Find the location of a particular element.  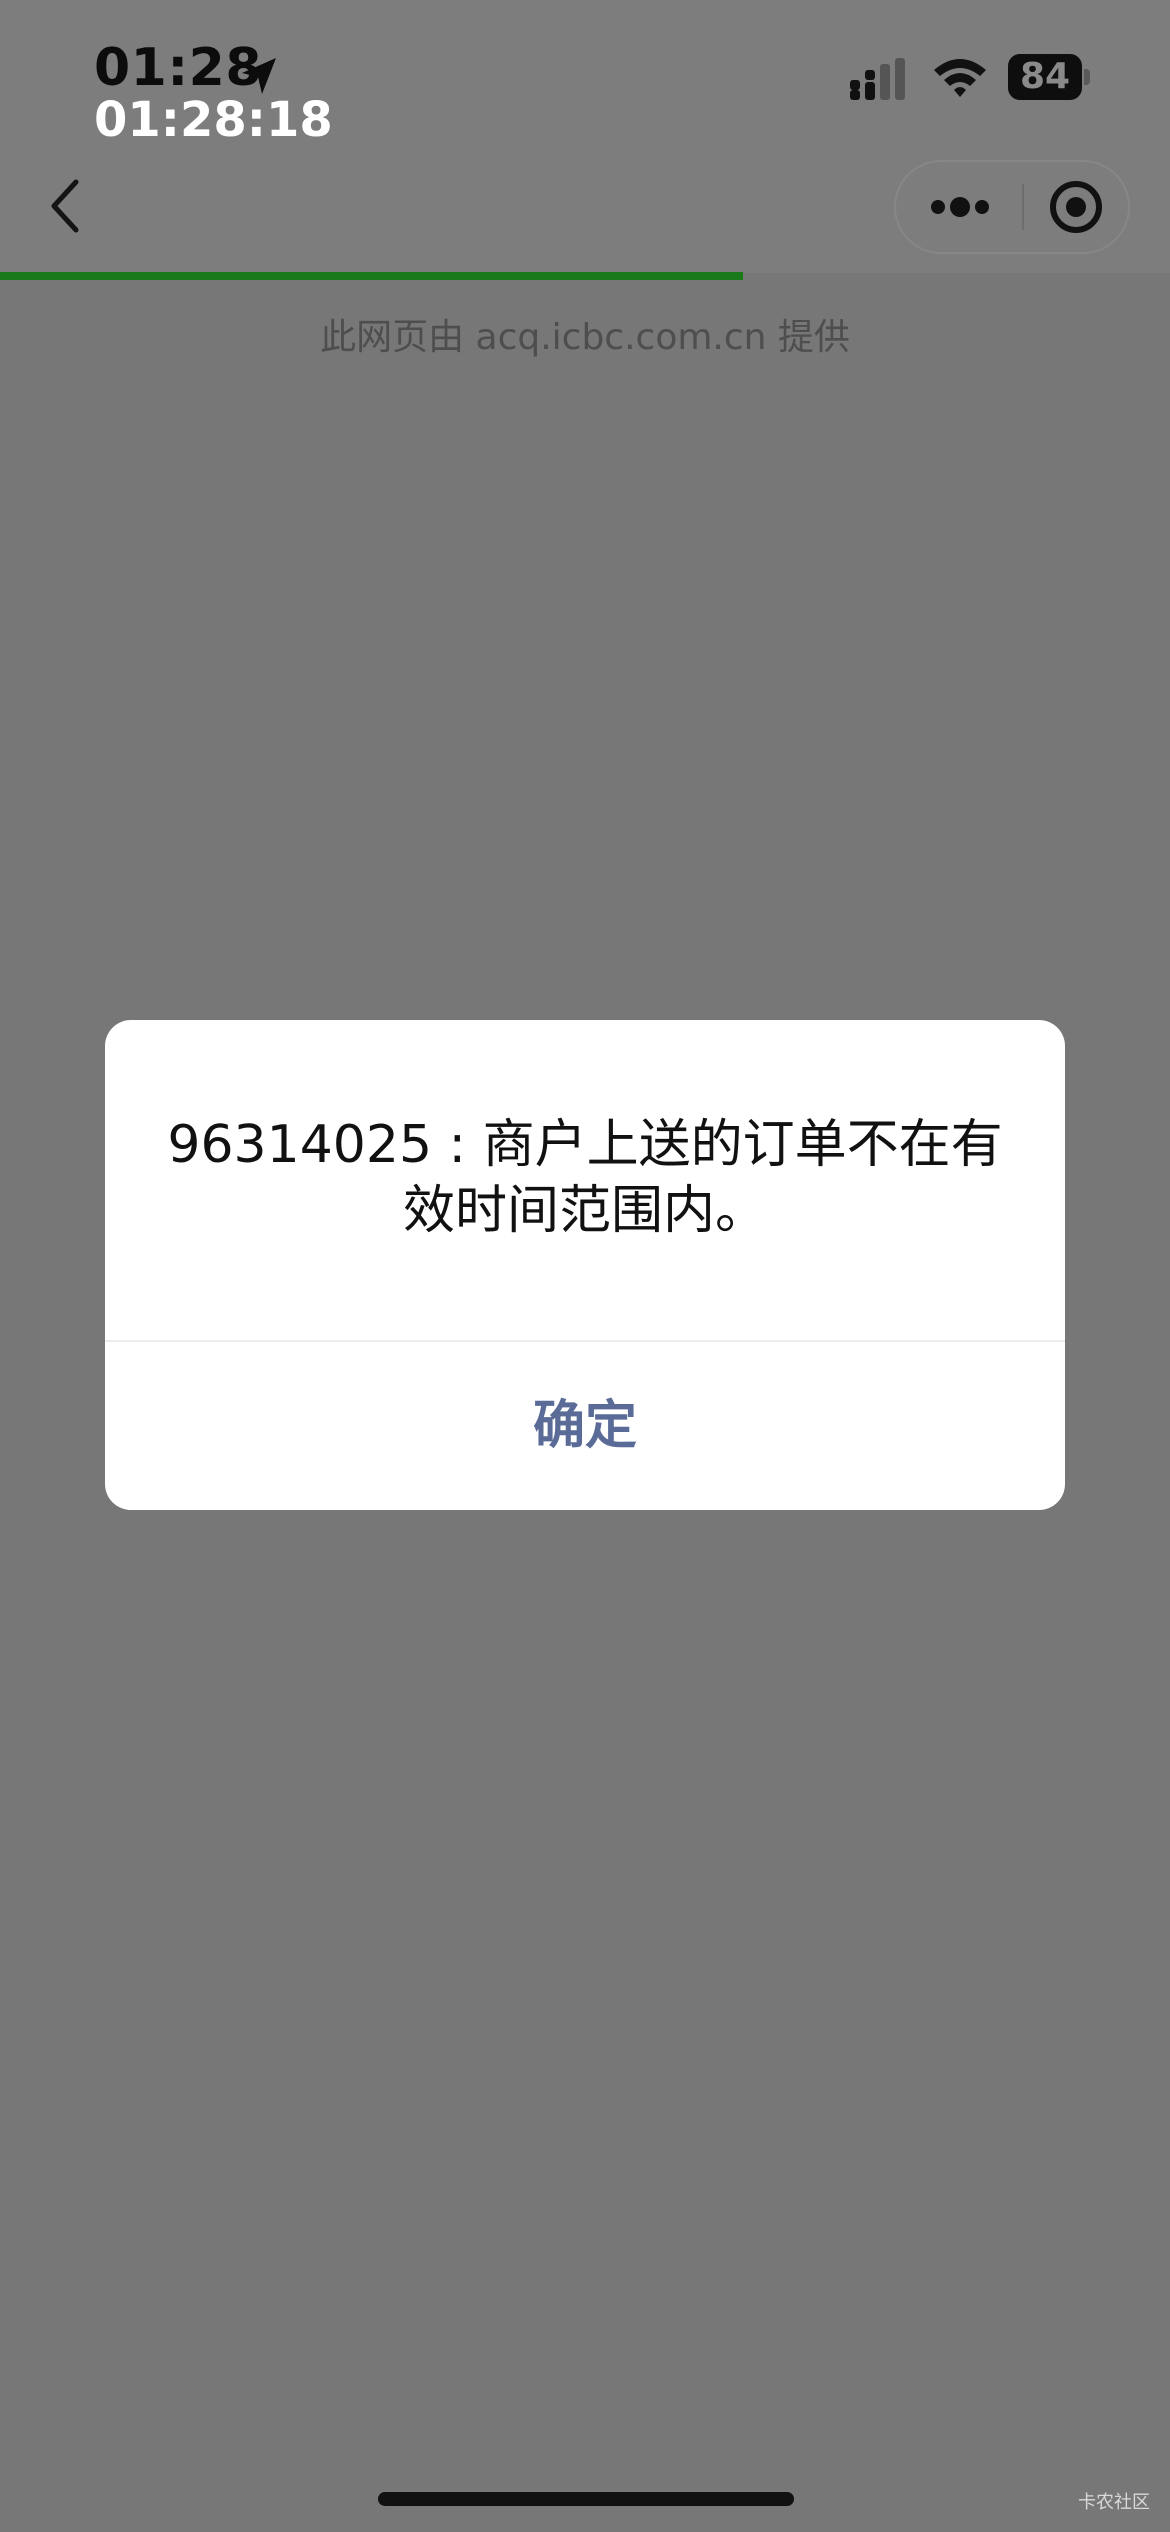

watermark: 卡农社区 is located at coordinates (1114, 2502).